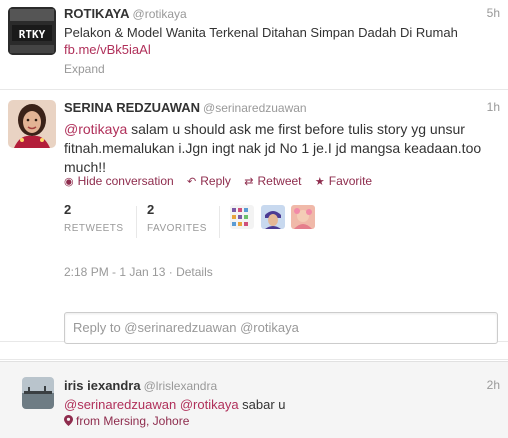 This screenshot has height=438, width=508. Describe the element at coordinates (215, 181) in the screenshot. I see `reply-label: Reply` at that location.